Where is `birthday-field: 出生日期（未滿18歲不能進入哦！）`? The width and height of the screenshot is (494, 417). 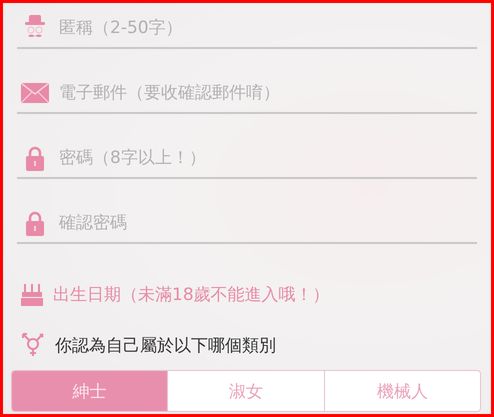
birthday-field: 出生日期（未滿18歲不能進入哦！） is located at coordinates (191, 294).